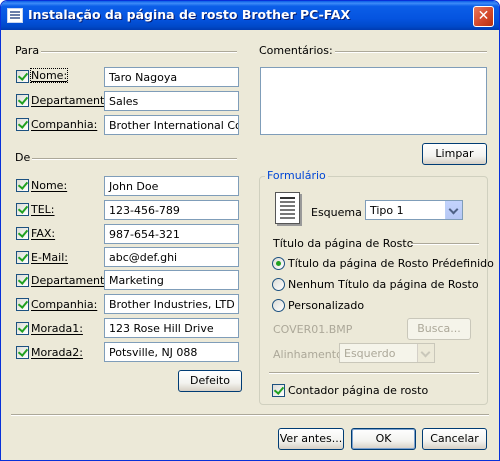 Image resolution: width=500 pixels, height=461 pixels. What do you see at coordinates (171, 125) in the screenshot?
I see `para-company-input: Brother International Corp` at bounding box center [171, 125].